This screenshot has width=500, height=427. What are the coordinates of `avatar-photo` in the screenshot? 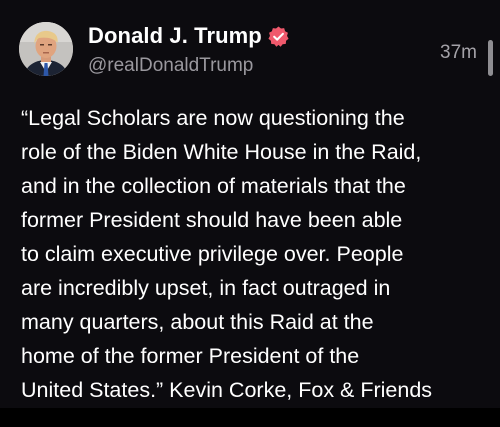 It's located at (46, 49).